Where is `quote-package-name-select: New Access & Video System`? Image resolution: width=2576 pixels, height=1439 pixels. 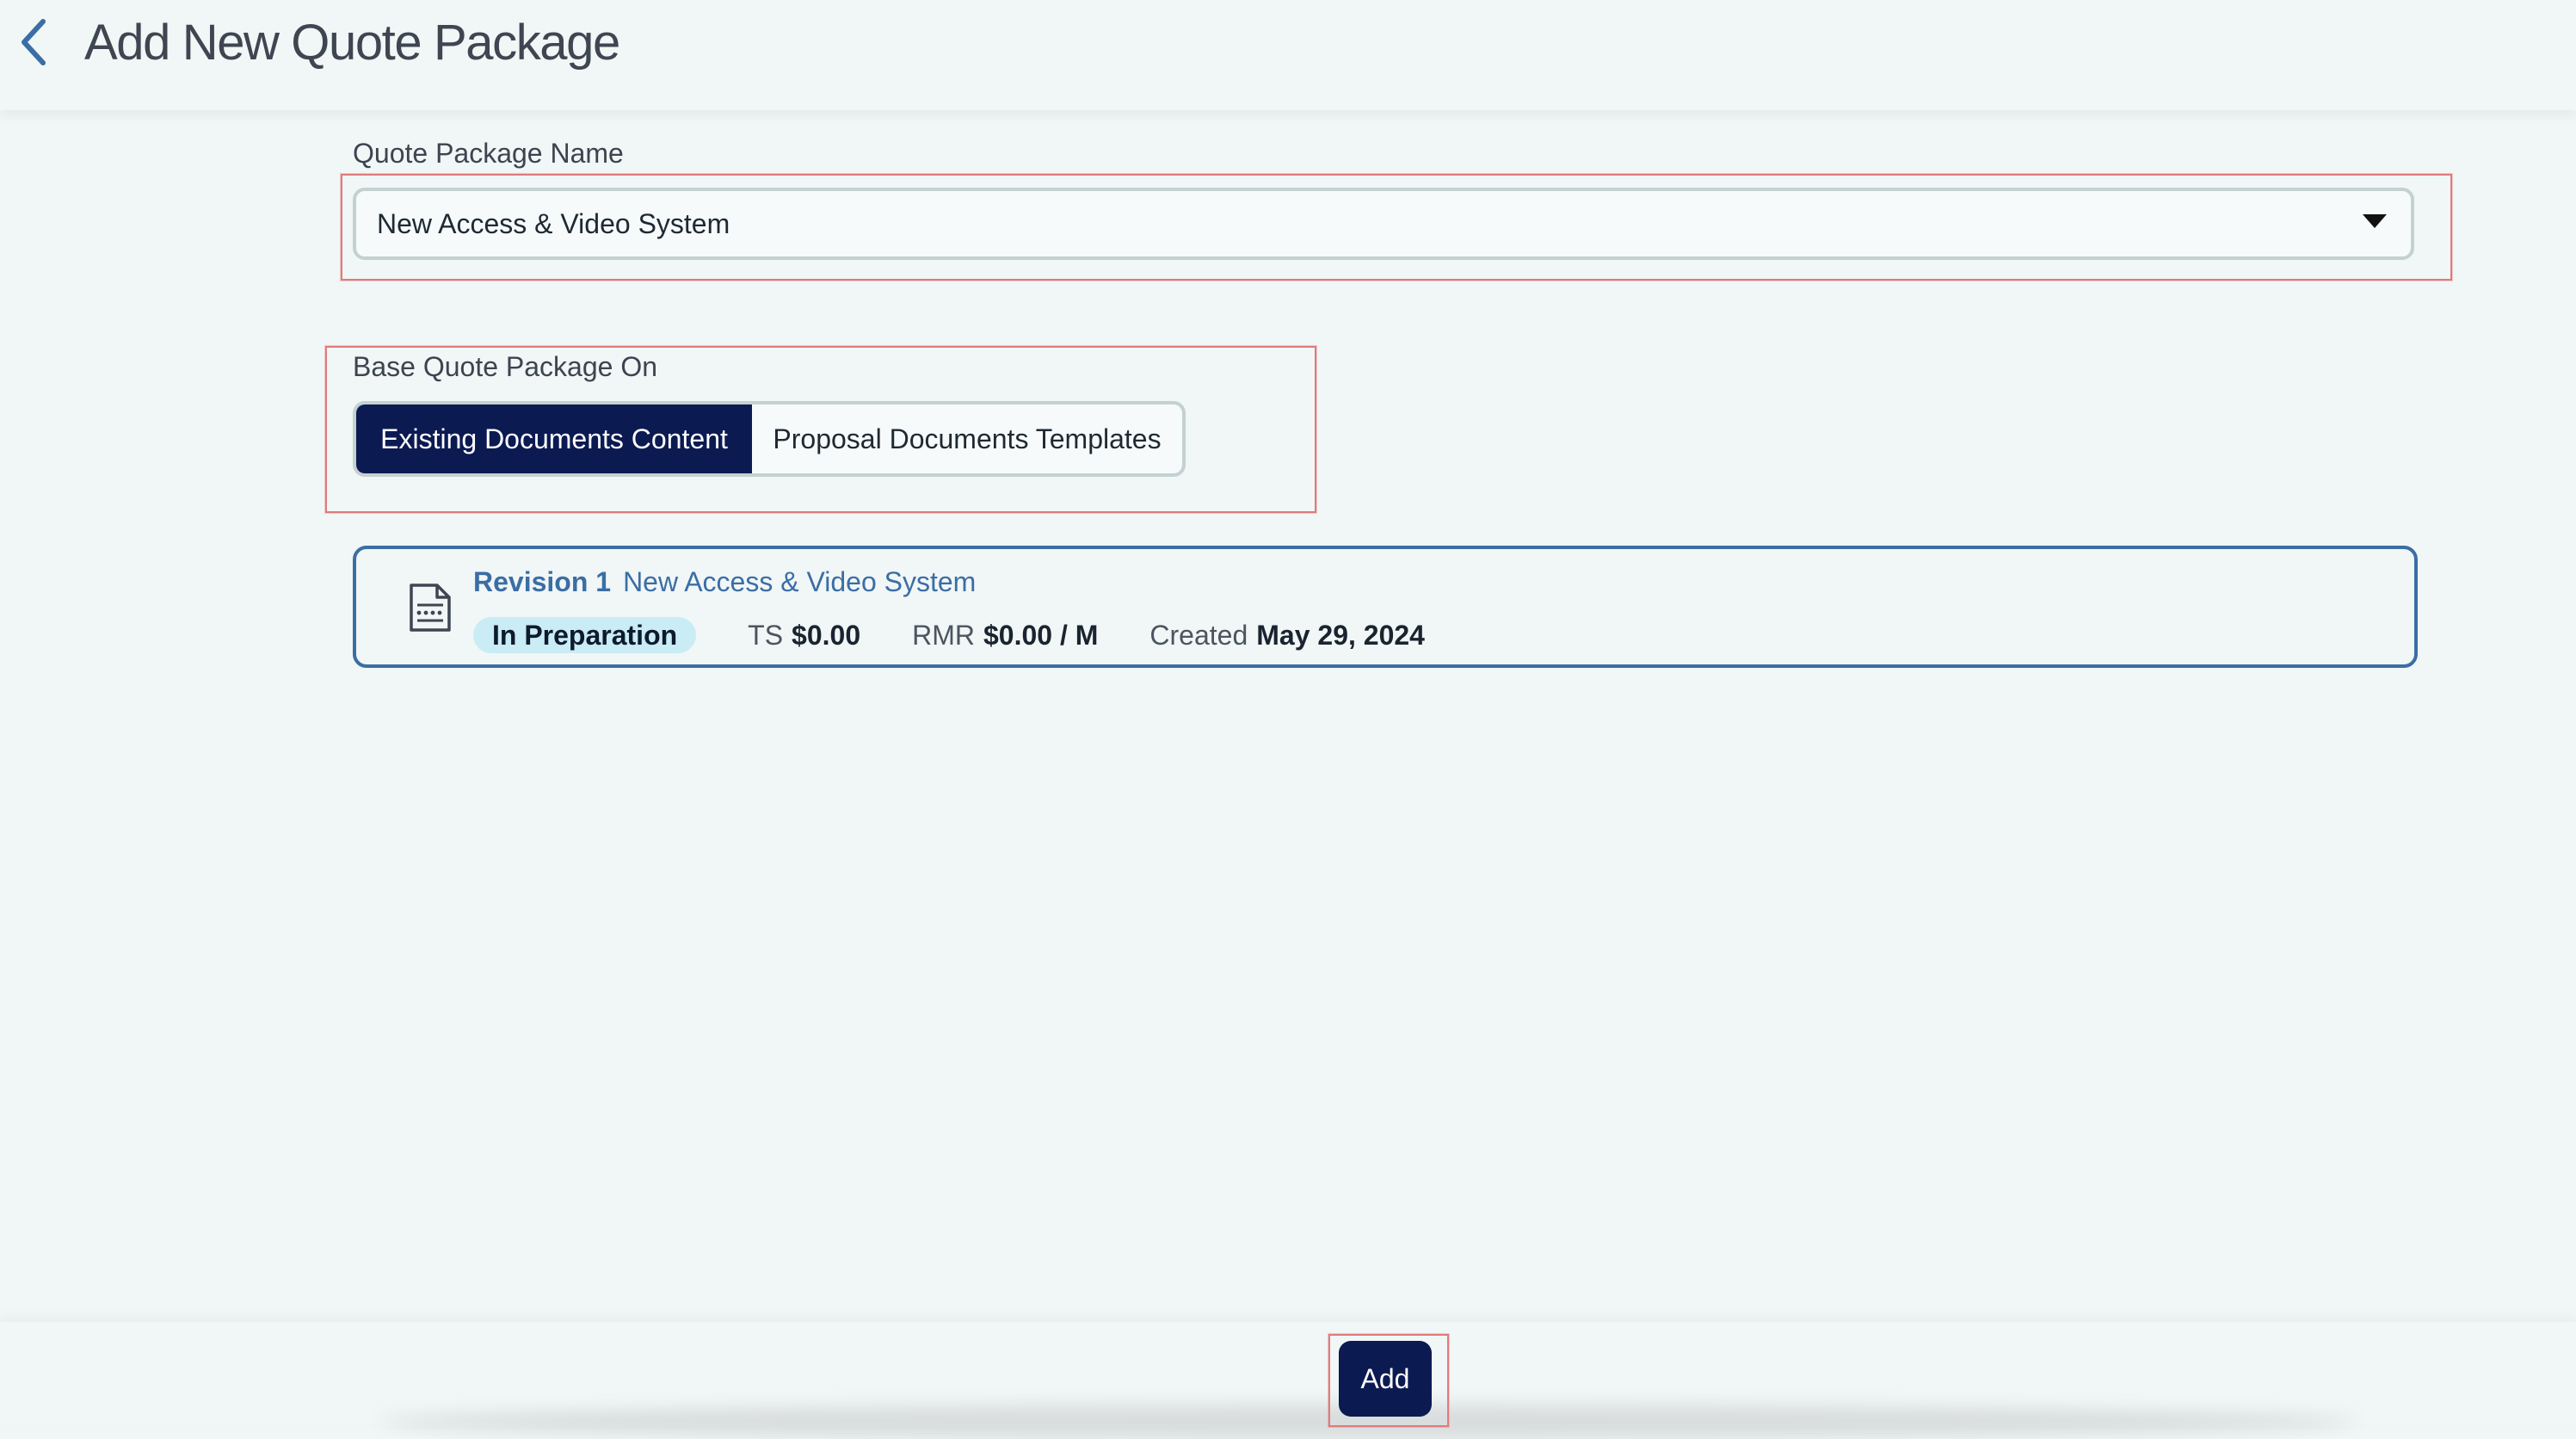 quote-package-name-select: New Access & Video System is located at coordinates (1384, 224).